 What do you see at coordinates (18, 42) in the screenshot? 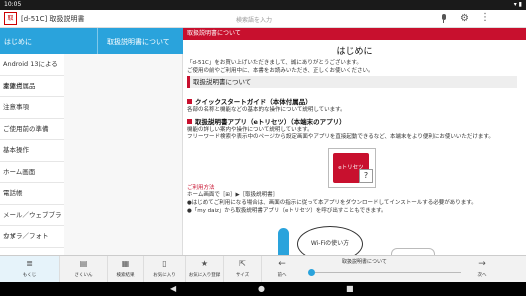
I see `toc-home-link: はじめに` at bounding box center [18, 42].